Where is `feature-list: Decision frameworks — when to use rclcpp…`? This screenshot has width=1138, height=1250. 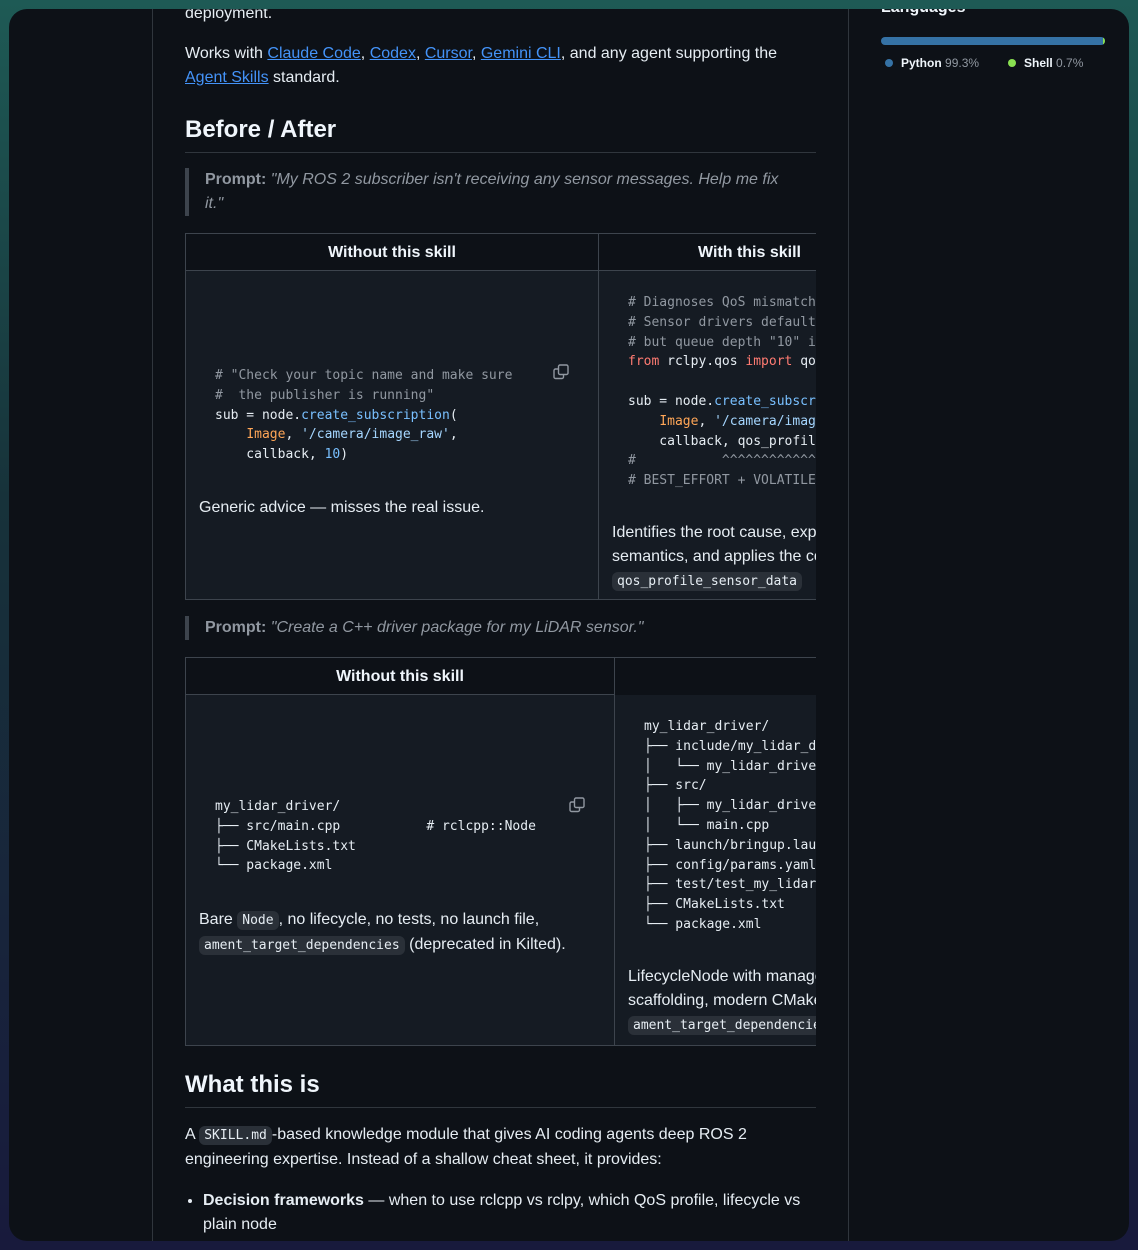
feature-list: Decision frameworks — when to use rclcpp… is located at coordinates (509, 1213).